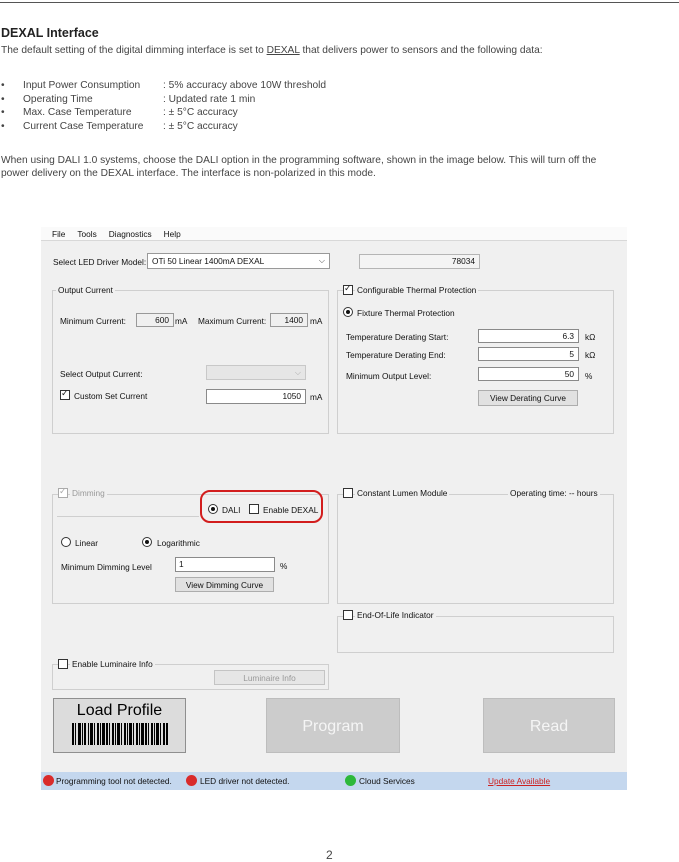  Describe the element at coordinates (93, 321) in the screenshot. I see `min-current-label: Minimum Current:` at that location.